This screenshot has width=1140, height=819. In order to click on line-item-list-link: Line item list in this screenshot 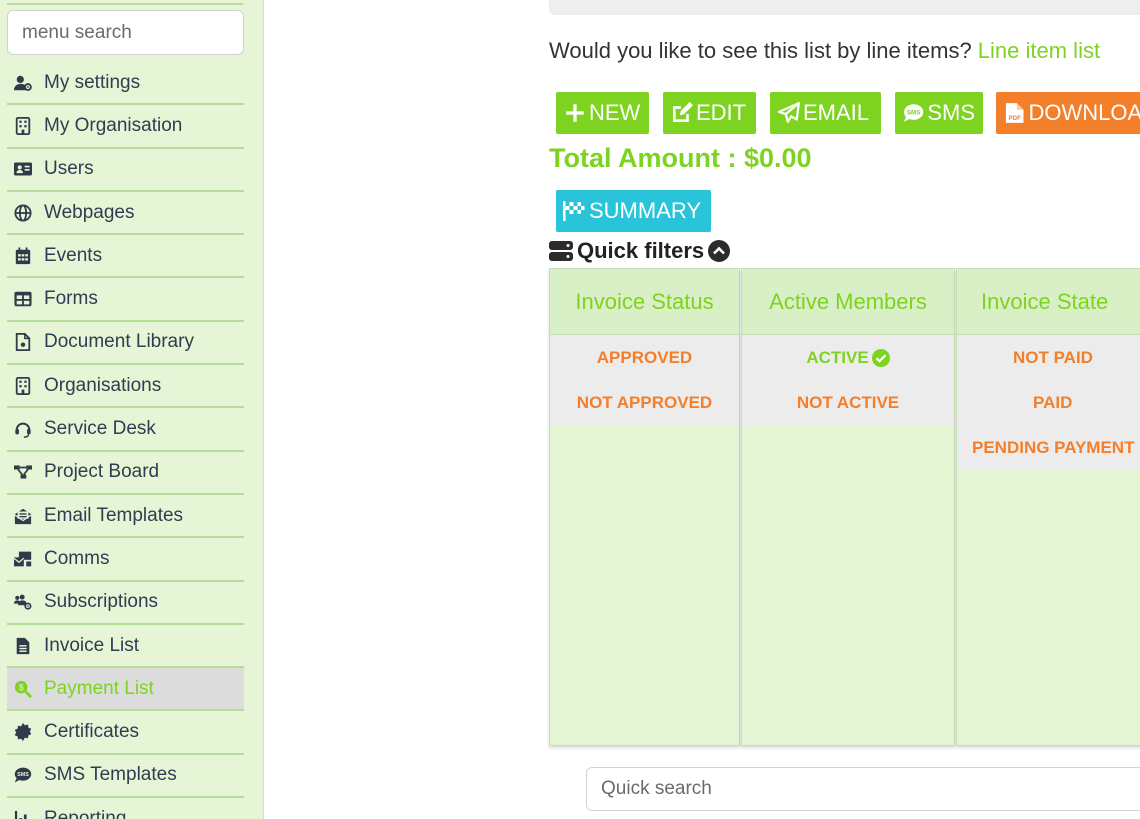, I will do `click(1039, 50)`.